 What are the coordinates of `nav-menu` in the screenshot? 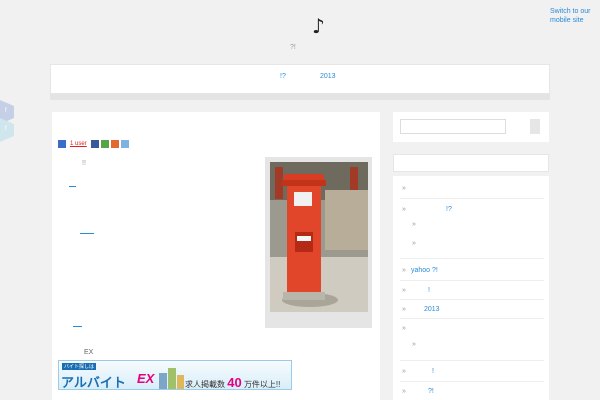 It's located at (300, 79).